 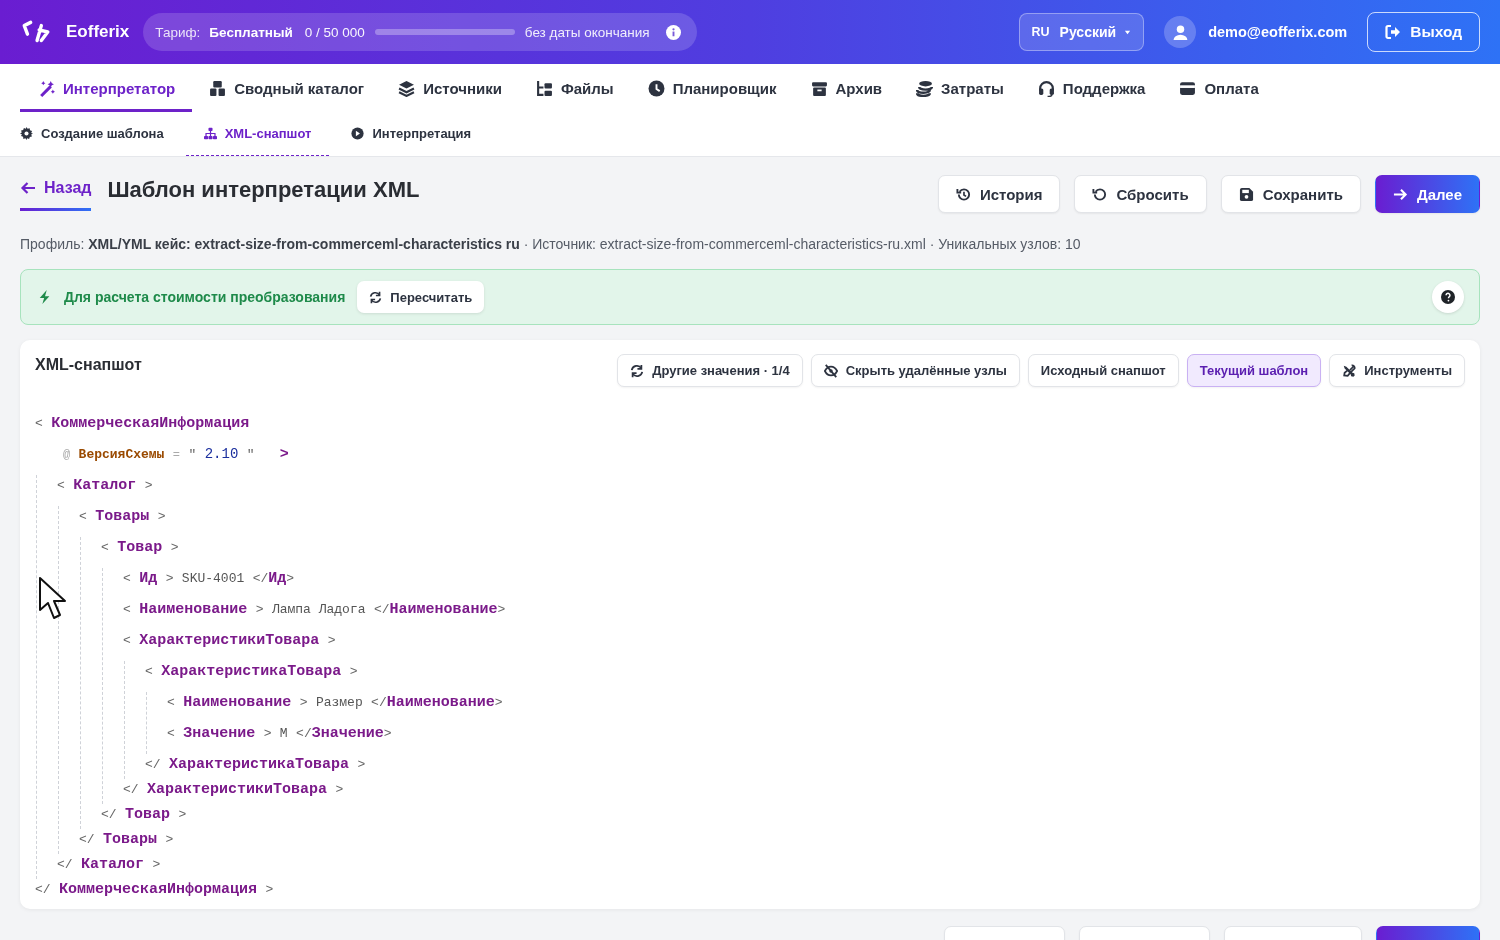 I want to click on user-icon, so click(x=1180, y=32).